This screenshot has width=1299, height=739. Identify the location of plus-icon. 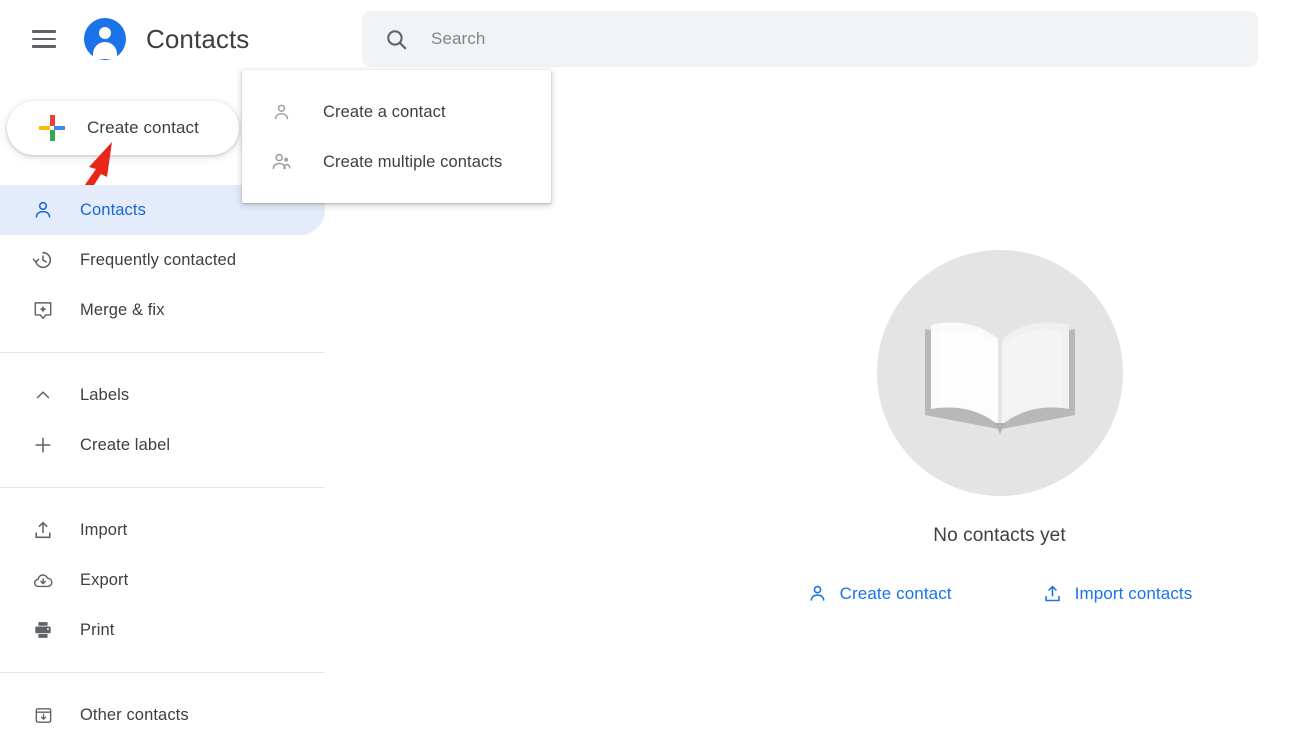
(43, 445).